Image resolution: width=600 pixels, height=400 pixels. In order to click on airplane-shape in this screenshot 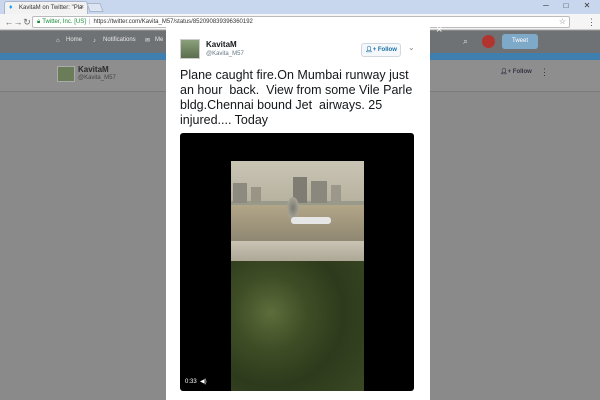, I will do `click(311, 220)`.